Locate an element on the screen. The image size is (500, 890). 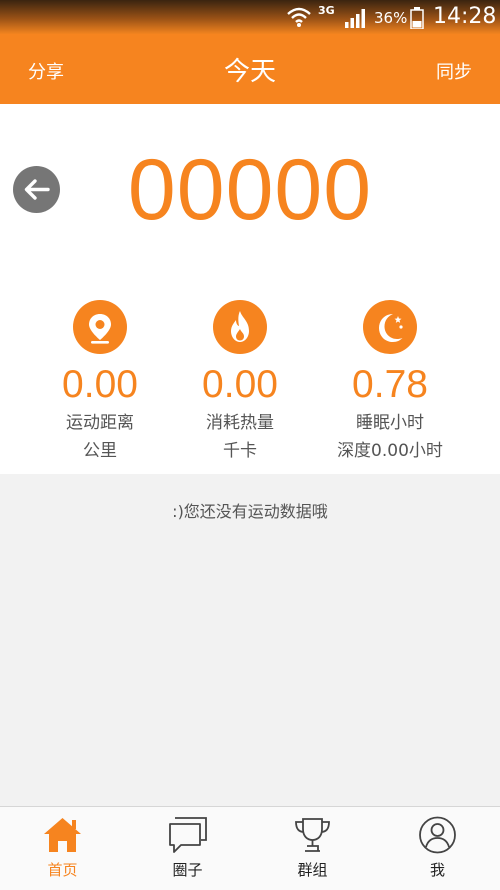
calories-value: 0.00 is located at coordinates (240, 384).